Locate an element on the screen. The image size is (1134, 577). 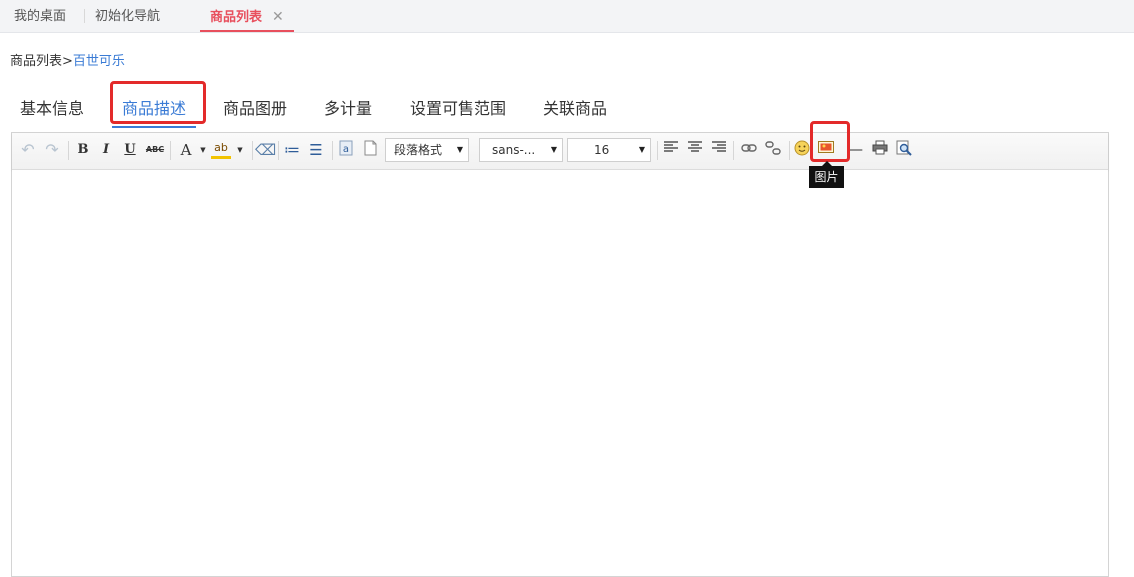
emoji-icon is located at coordinates (802, 150).